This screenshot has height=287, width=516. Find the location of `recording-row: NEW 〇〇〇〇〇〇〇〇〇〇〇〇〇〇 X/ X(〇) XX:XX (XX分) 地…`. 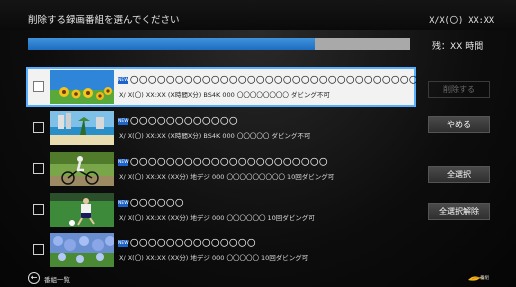

recording-row: NEW 〇〇〇〇〇〇〇〇〇〇〇〇〇〇 X/ X(〇) XX:XX (XX分) 地… is located at coordinates (221, 250).